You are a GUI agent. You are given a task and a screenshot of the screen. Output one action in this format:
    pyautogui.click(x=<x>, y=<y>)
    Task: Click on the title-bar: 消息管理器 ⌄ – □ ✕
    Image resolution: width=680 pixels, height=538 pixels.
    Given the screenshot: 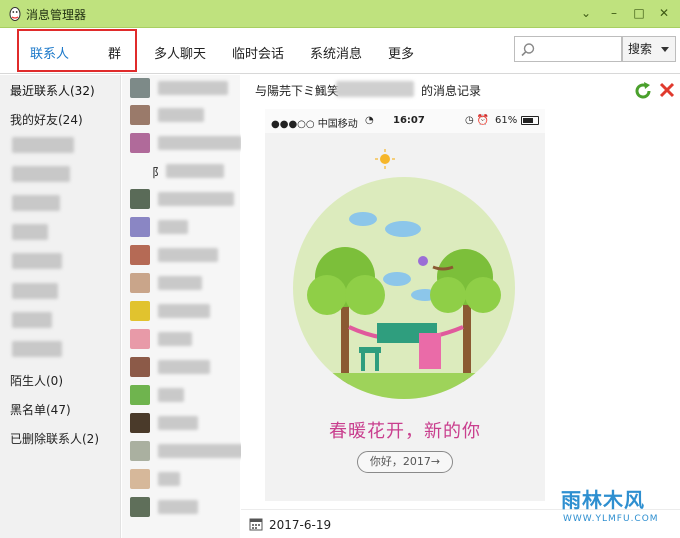 What is the action you would take?
    pyautogui.click(x=340, y=14)
    